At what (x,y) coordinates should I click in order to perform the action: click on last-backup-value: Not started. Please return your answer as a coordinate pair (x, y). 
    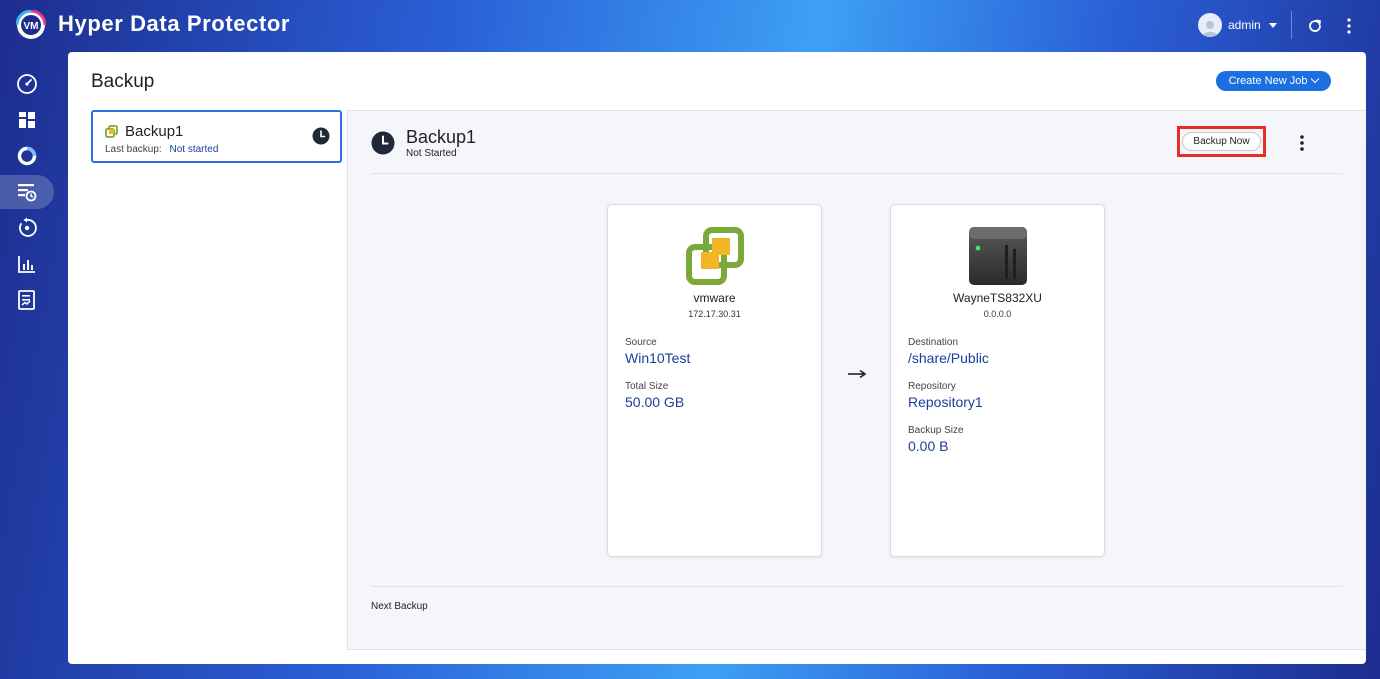
    Looking at the image, I should click on (194, 149).